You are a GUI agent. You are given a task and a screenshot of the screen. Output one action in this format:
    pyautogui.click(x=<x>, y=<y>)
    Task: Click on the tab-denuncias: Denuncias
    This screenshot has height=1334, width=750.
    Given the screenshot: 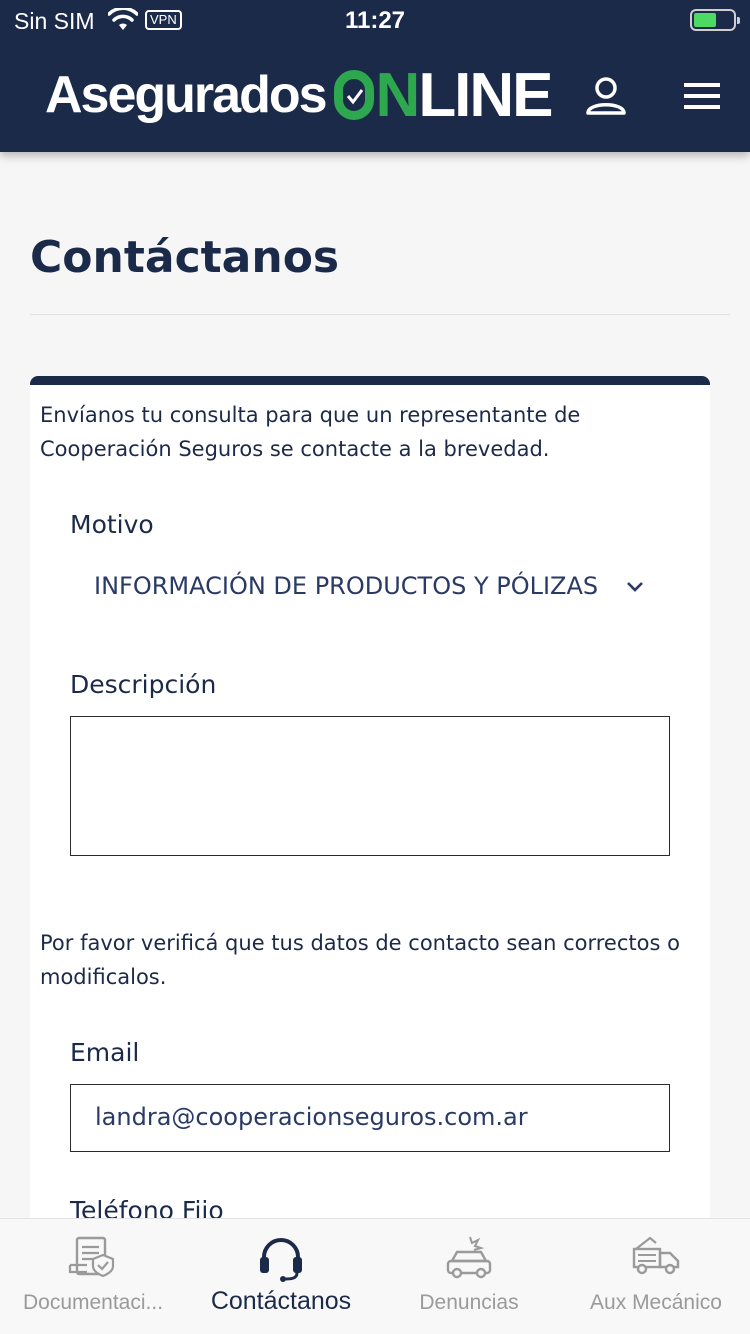 What is the action you would take?
    pyautogui.click(x=469, y=1276)
    